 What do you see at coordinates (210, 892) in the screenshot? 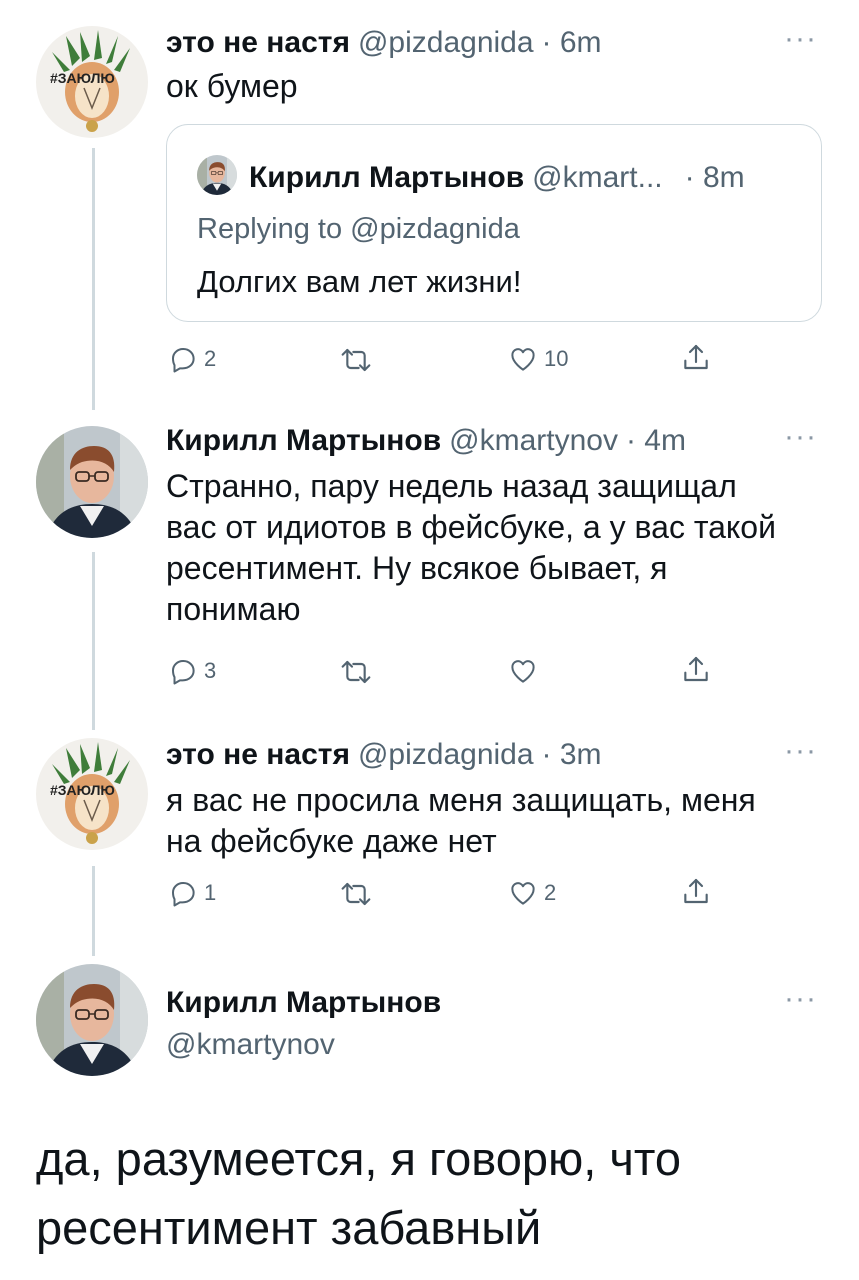
I see `reply-count: 1` at bounding box center [210, 892].